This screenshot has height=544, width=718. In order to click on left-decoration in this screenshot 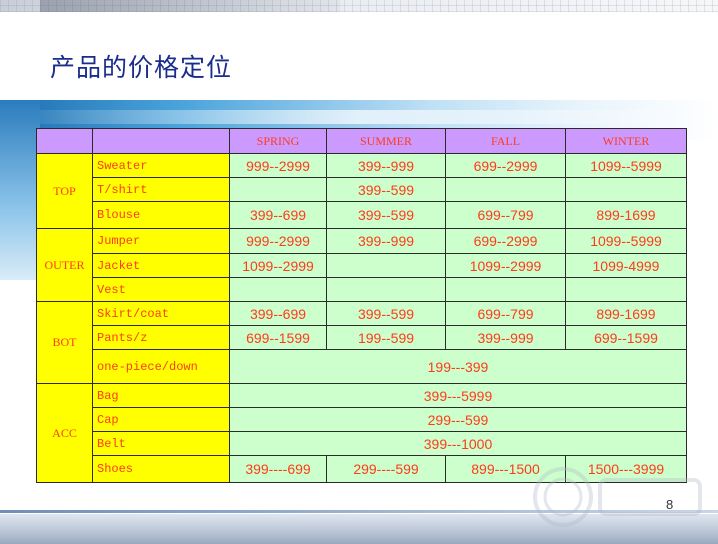, I will do `click(20, 190)`.